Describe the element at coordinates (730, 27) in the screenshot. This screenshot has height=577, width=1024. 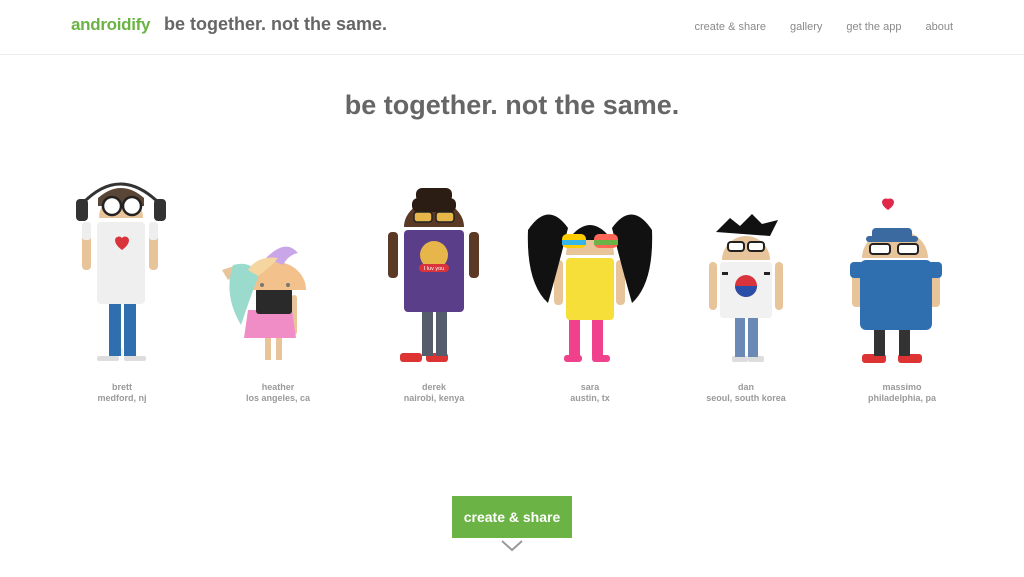
I see `nav-create-share: create & share` at that location.